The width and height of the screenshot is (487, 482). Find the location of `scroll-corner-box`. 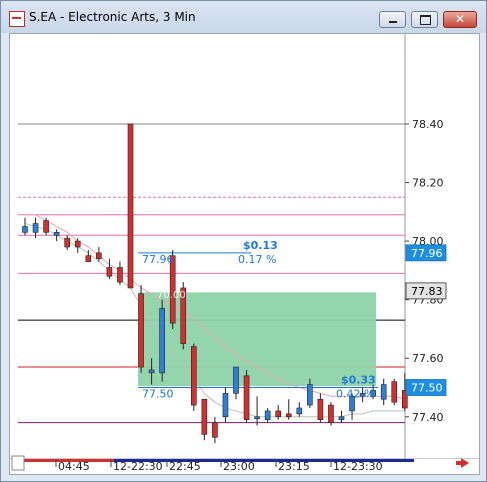

scroll-corner-box is located at coordinates (18, 463).